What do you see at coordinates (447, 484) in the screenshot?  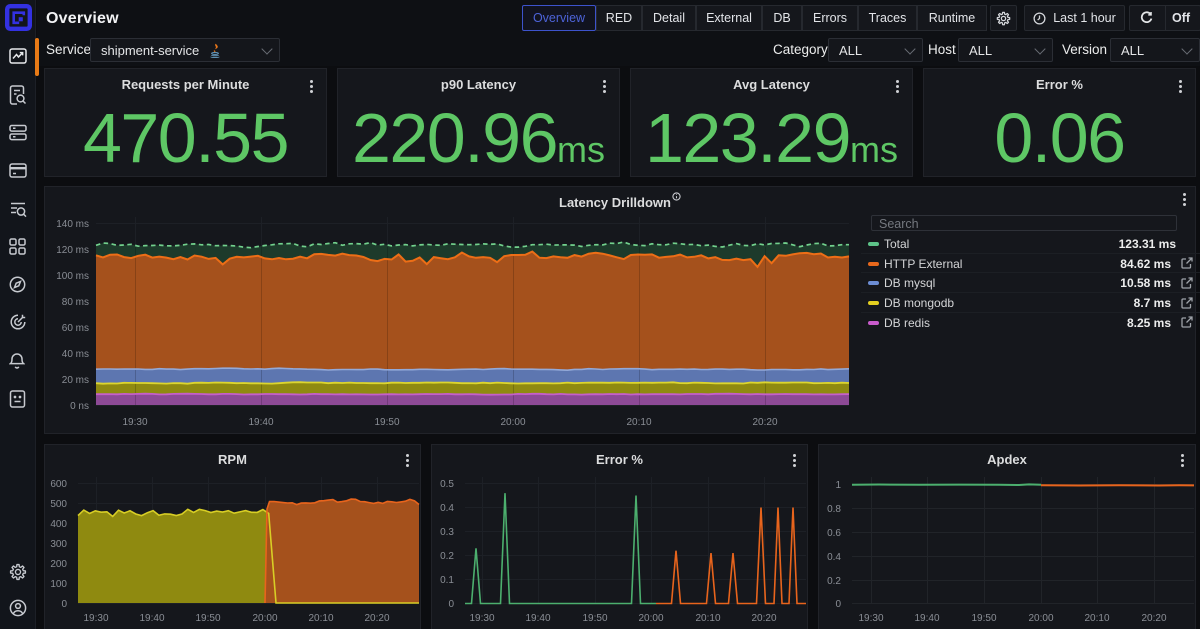 I see `svg-text: 0.5` at bounding box center [447, 484].